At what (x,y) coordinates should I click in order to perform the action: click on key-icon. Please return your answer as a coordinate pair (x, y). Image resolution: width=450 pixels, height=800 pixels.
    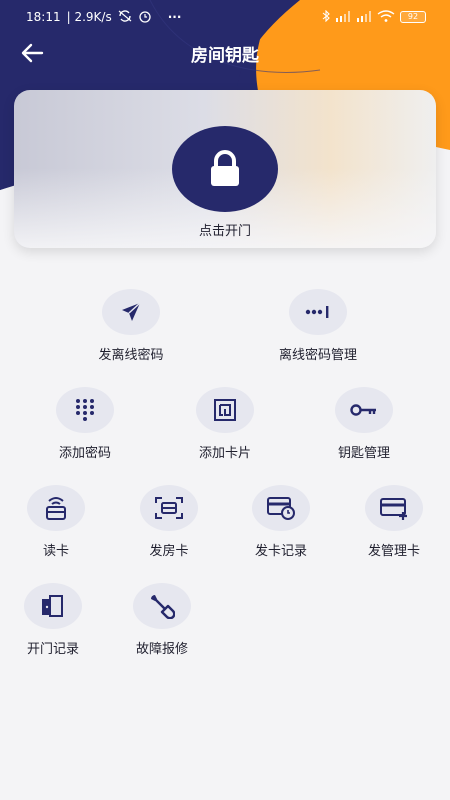
    Looking at the image, I should click on (363, 410).